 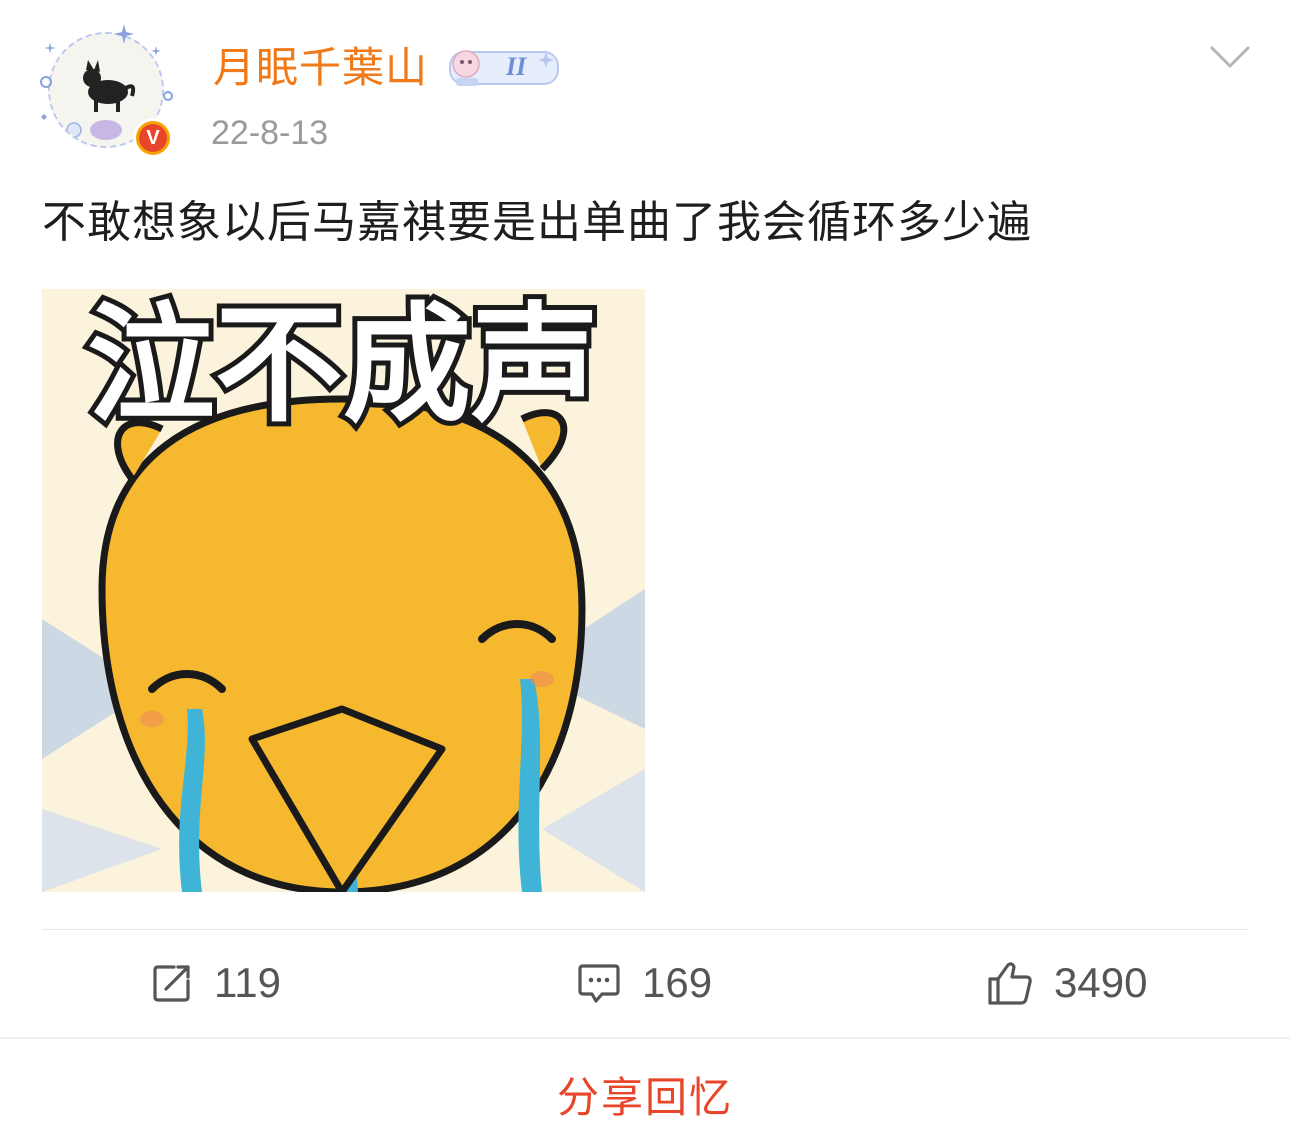 What do you see at coordinates (106, 90) in the screenshot?
I see `avatar-container: V` at bounding box center [106, 90].